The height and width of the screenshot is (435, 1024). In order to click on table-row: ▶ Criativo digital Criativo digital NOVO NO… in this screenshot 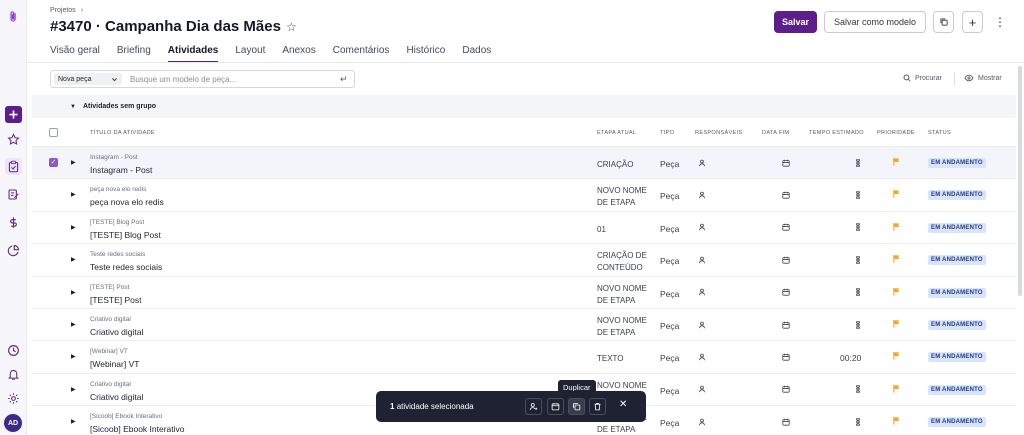, I will do `click(524, 324)`.